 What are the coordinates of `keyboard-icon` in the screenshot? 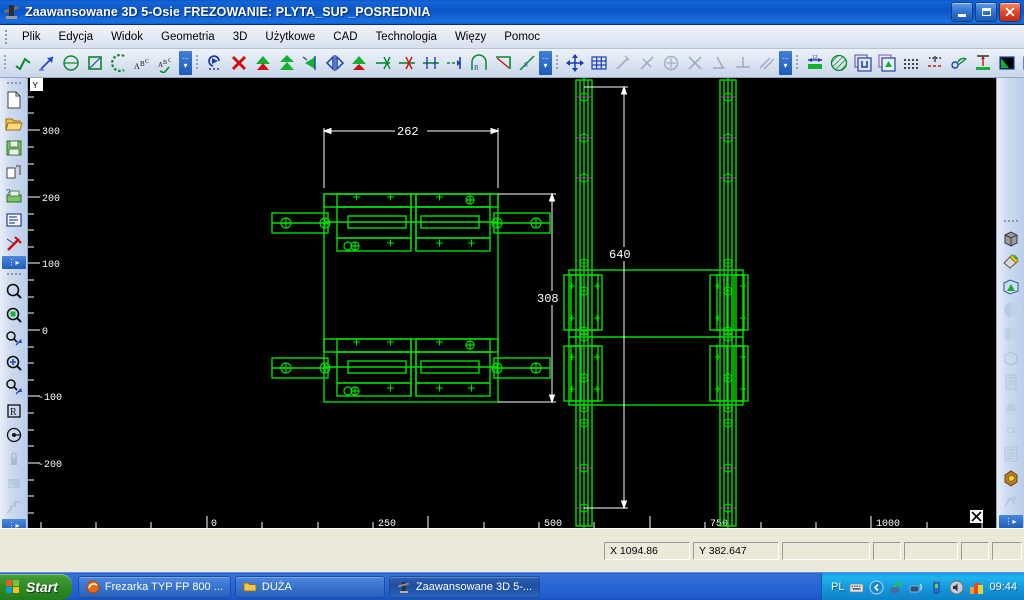 It's located at (856, 587).